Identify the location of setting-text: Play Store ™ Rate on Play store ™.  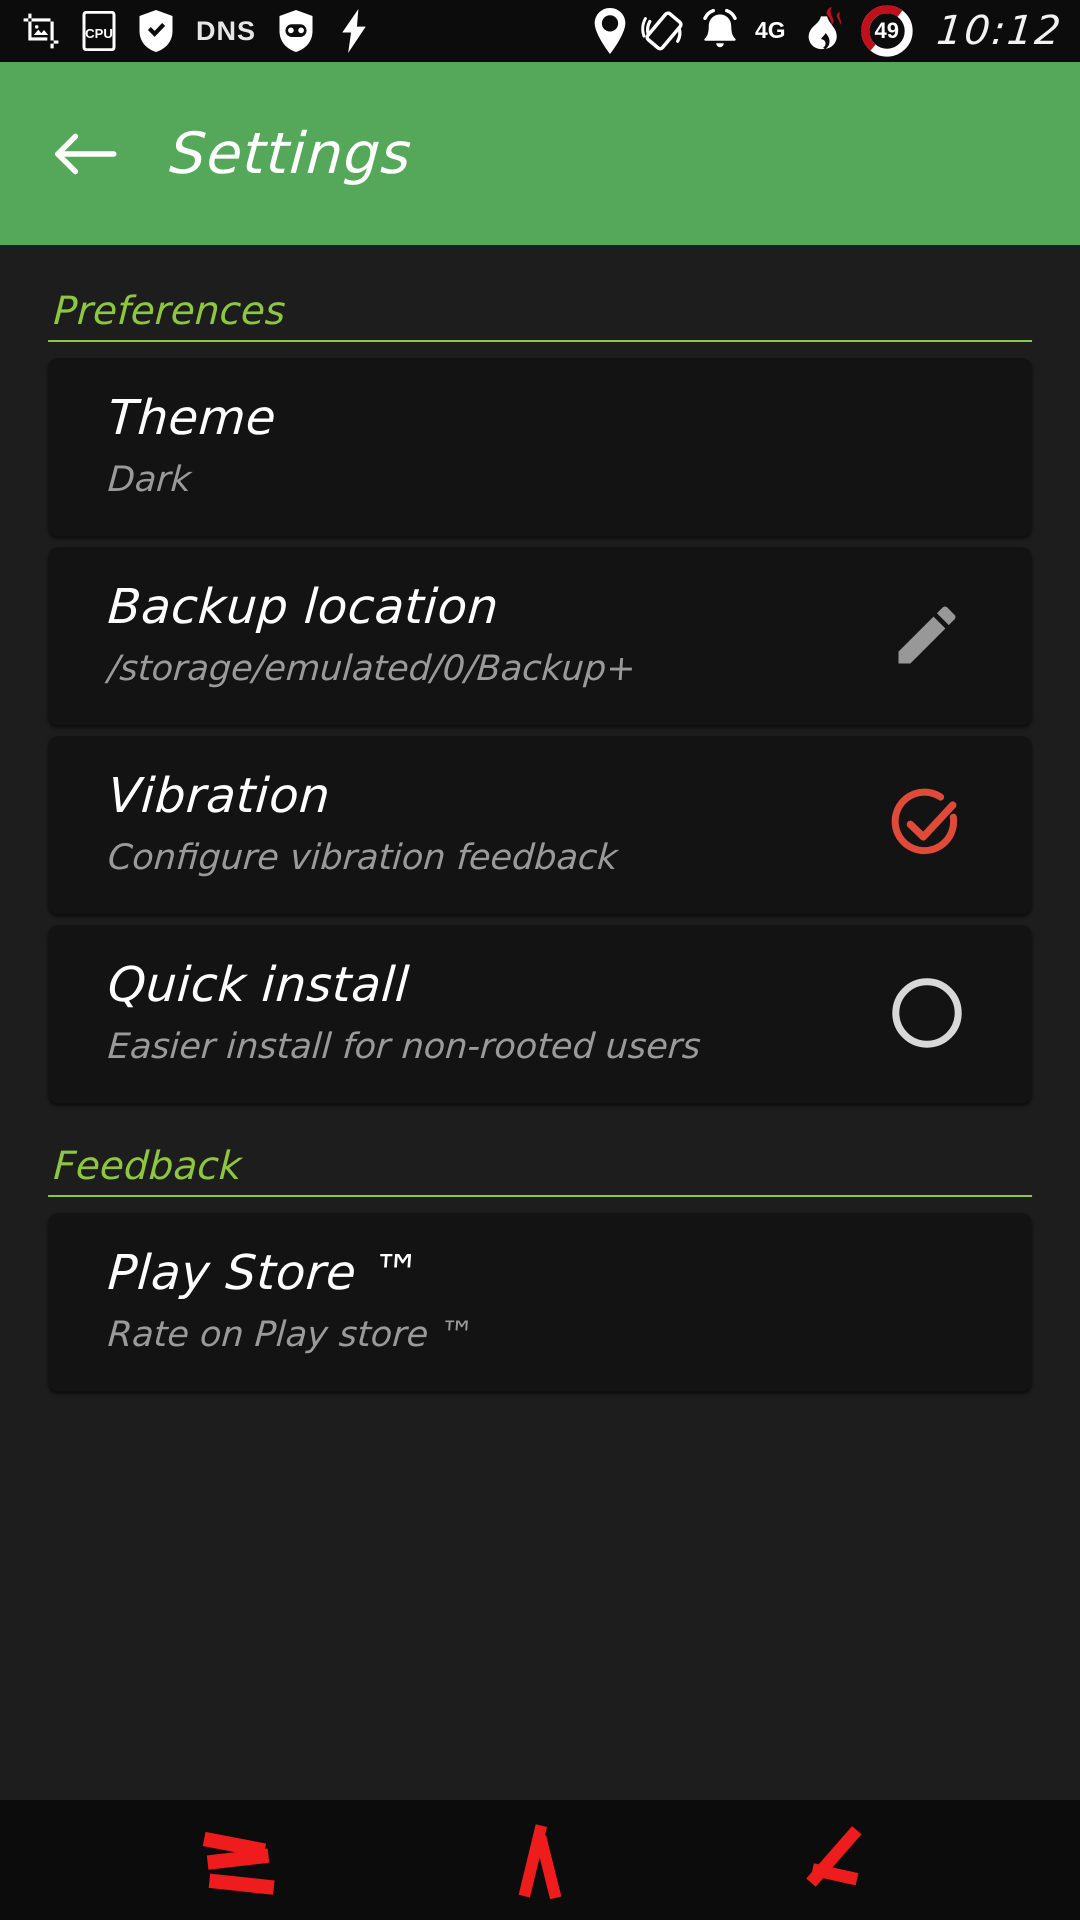
(539, 1300).